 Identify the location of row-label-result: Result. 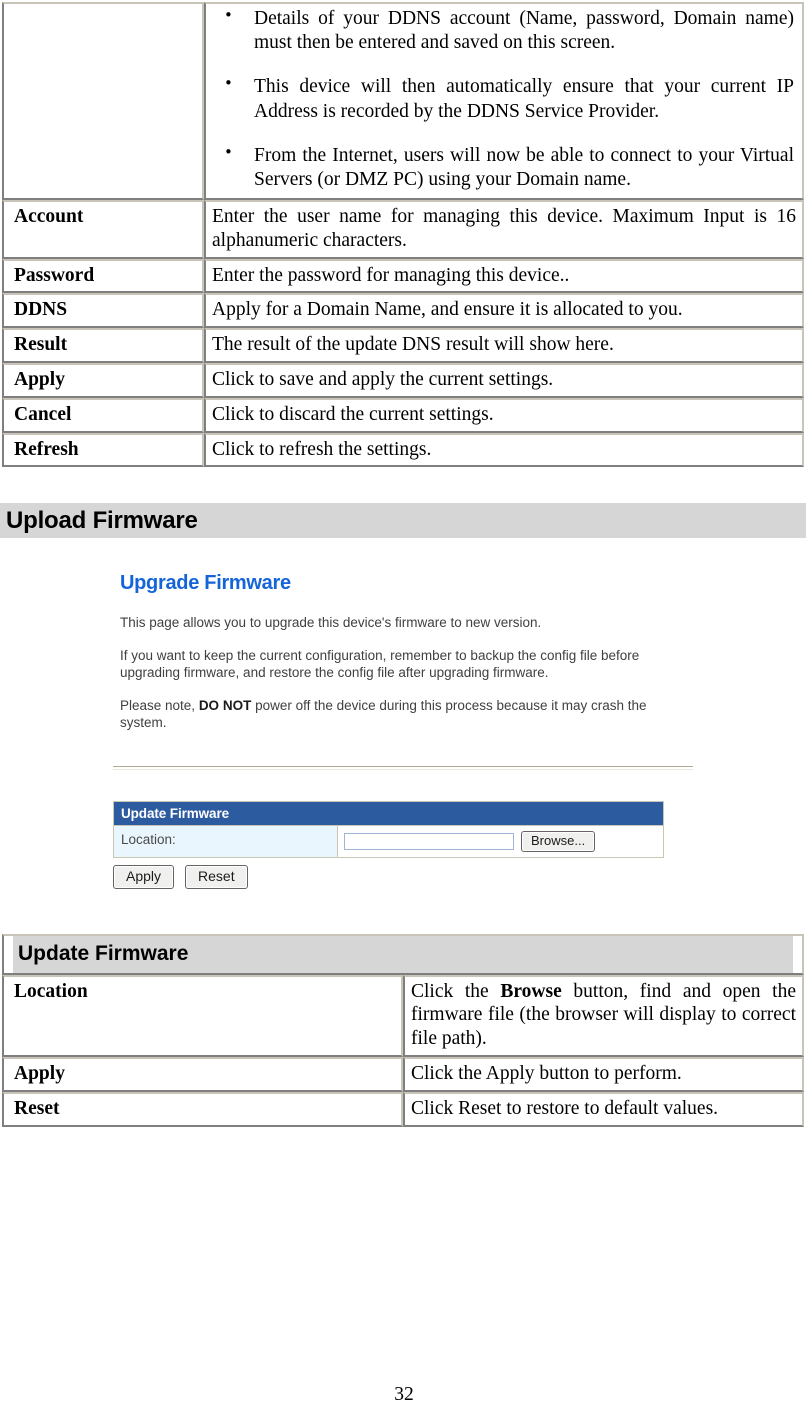
(103, 345).